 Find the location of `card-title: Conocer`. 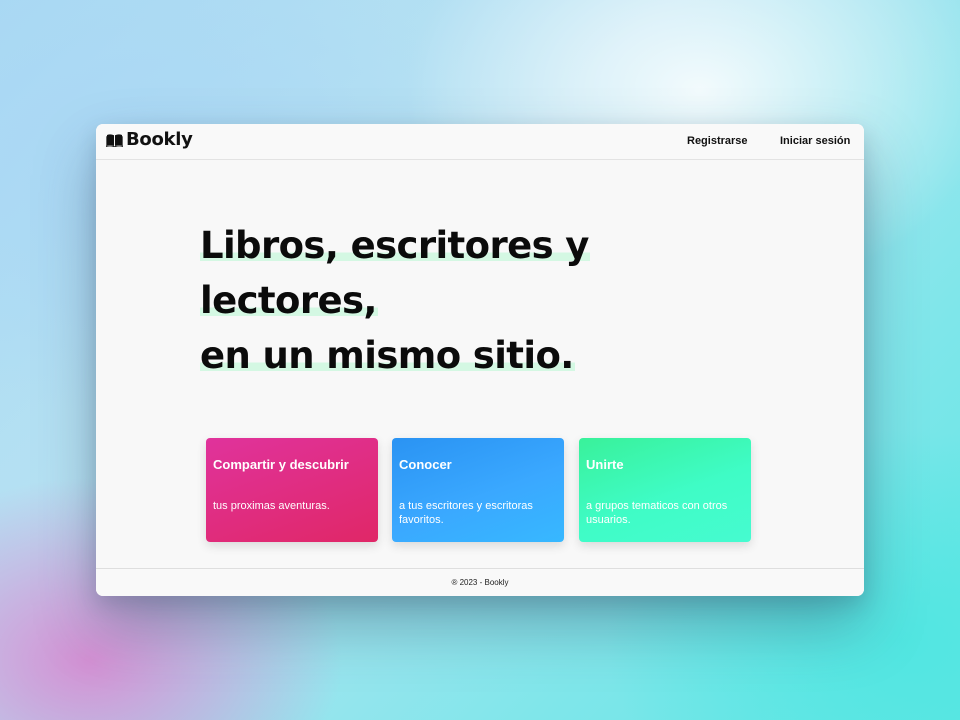

card-title: Conocer is located at coordinates (425, 464).